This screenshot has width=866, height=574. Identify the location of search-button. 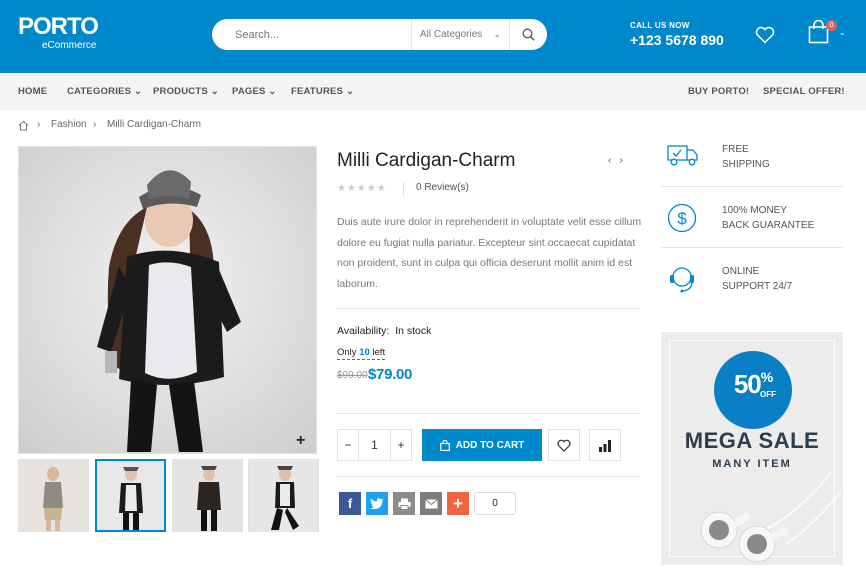
(528, 34).